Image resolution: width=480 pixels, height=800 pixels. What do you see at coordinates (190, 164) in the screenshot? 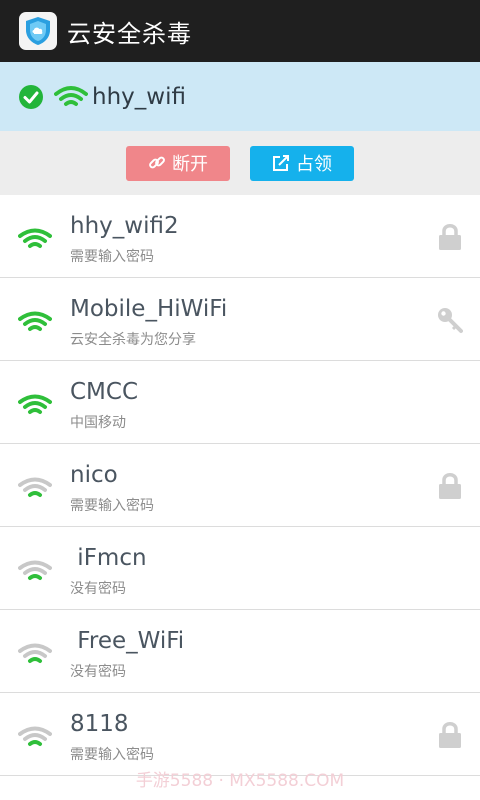
I see `disconnect-label: 断开` at bounding box center [190, 164].